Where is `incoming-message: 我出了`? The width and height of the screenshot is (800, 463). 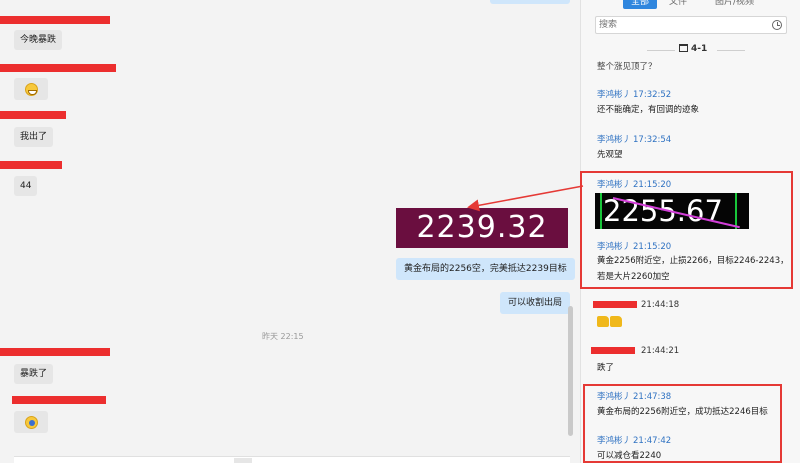 incoming-message: 我出了 is located at coordinates (34, 137).